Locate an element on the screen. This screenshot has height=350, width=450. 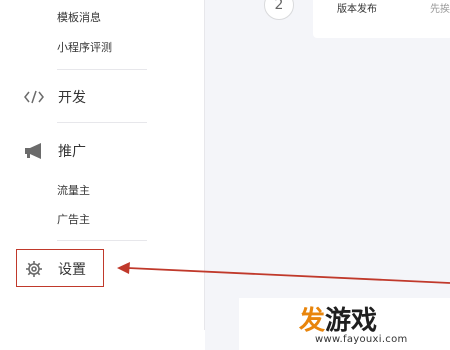
sidebar-item-template-messages: 模板消息 is located at coordinates (79, 18).